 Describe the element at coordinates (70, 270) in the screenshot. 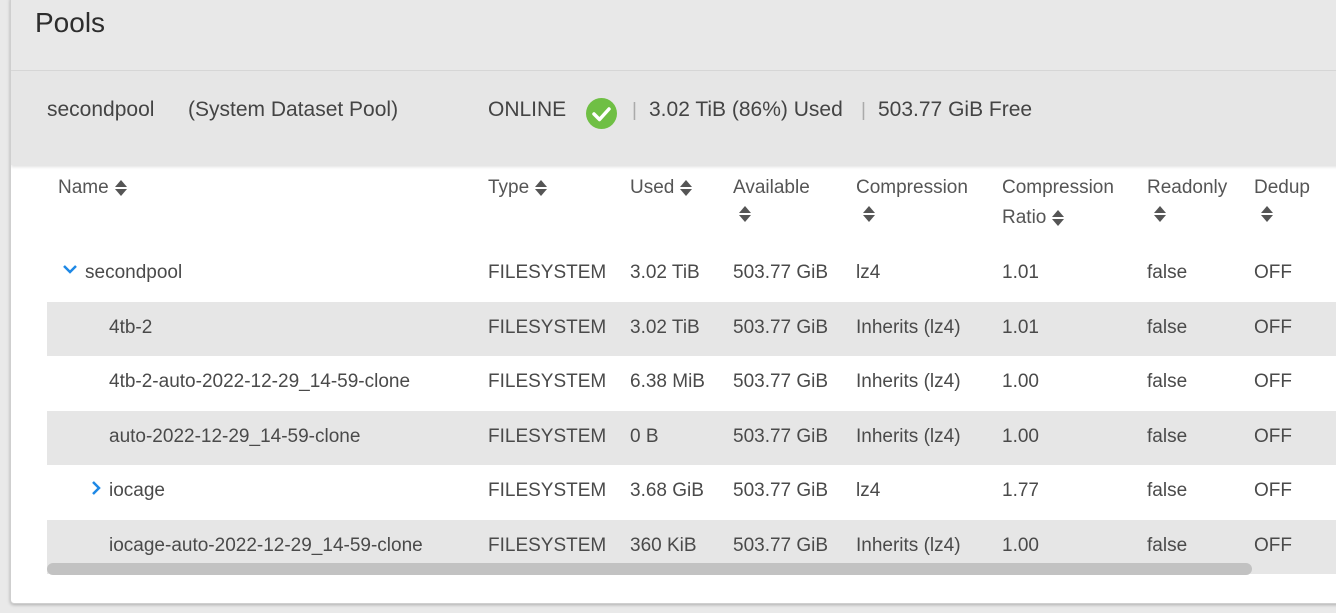

I see `chevron-down-icon` at that location.